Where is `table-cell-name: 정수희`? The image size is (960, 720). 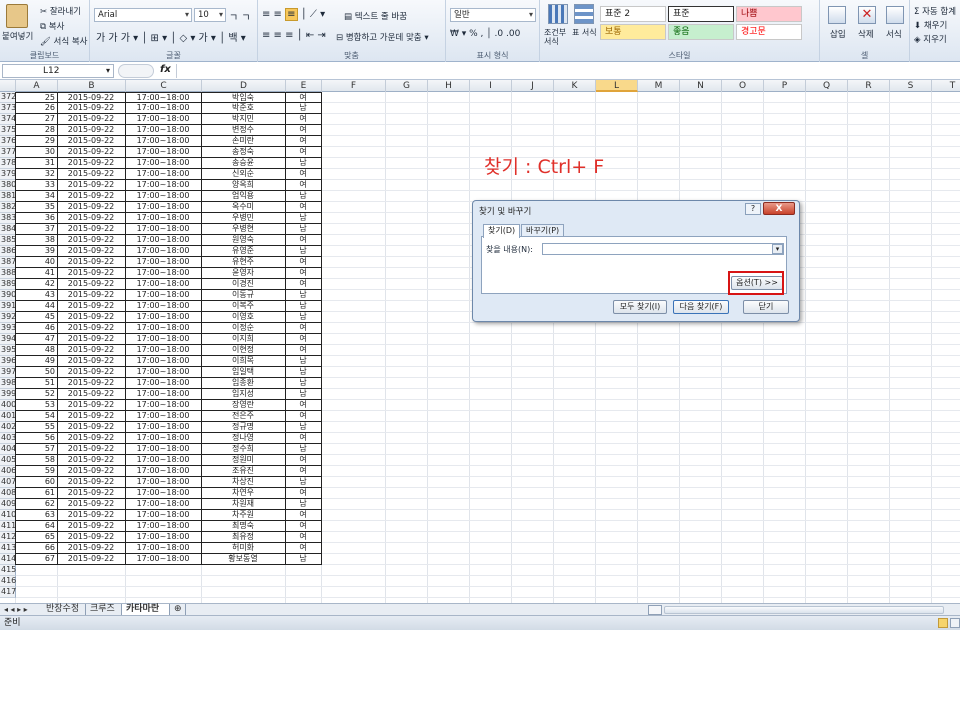
table-cell-name: 정수희 is located at coordinates (243, 449).